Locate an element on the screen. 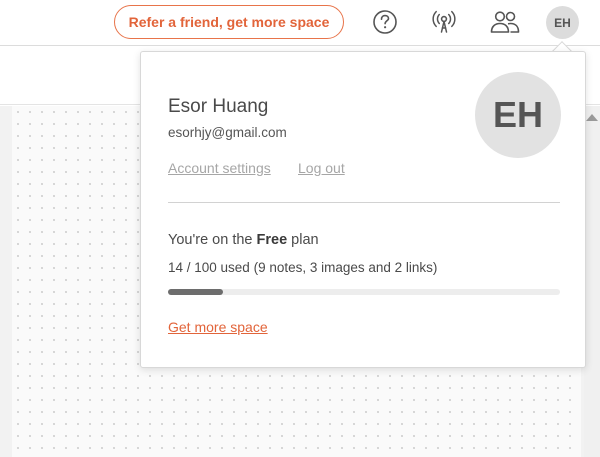 The width and height of the screenshot is (600, 457). get-more-space-link: Get more space is located at coordinates (218, 327).